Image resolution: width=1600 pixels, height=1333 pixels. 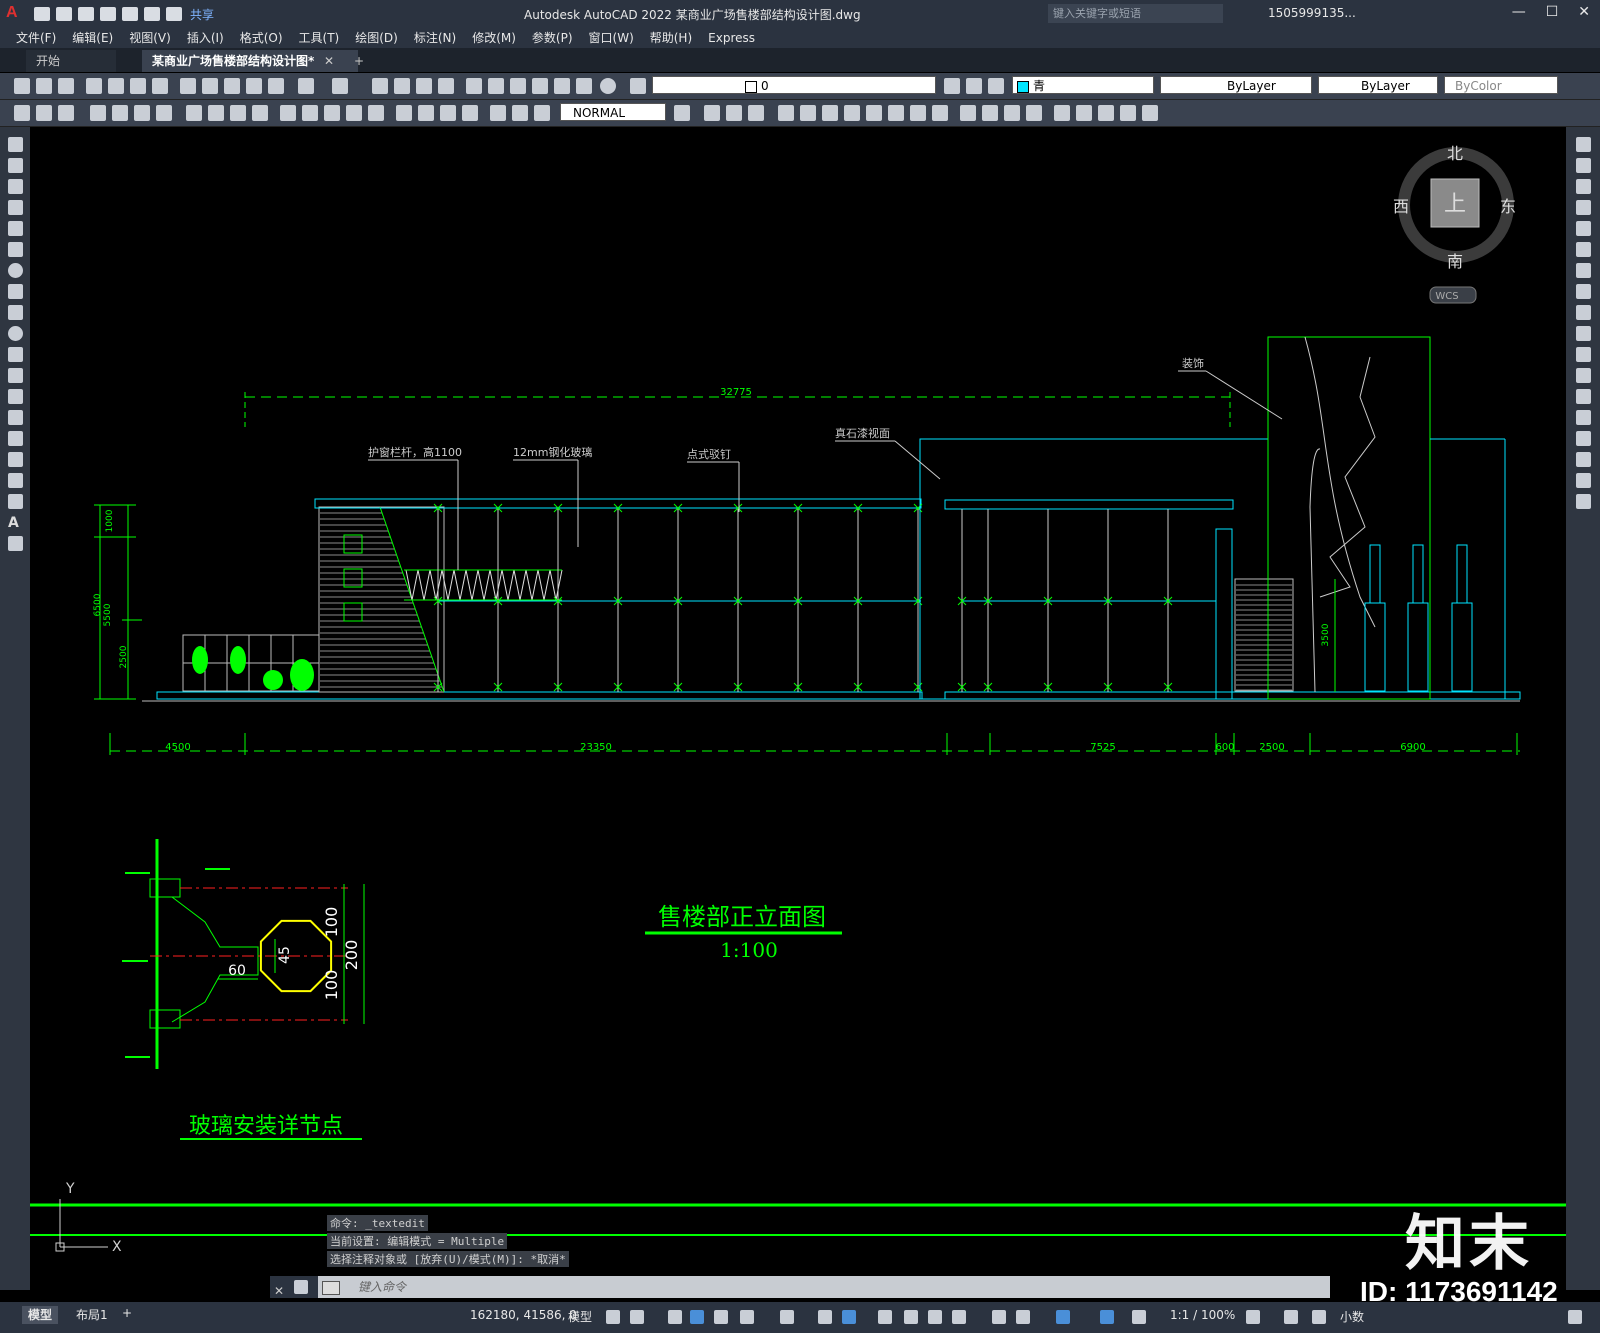 What do you see at coordinates (1583, 459) in the screenshot?
I see `blend-icon` at bounding box center [1583, 459].